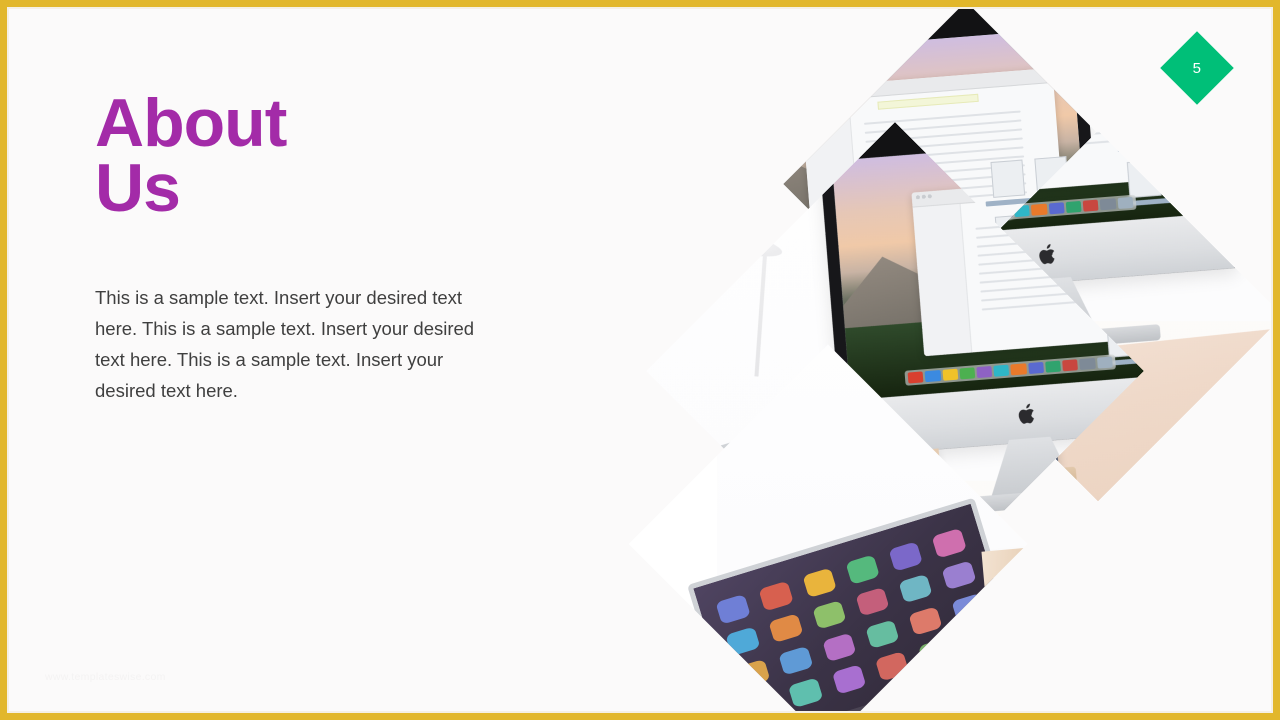 This screenshot has height=720, width=1280. I want to click on watermark-text: www.templateswise.com, so click(105, 677).